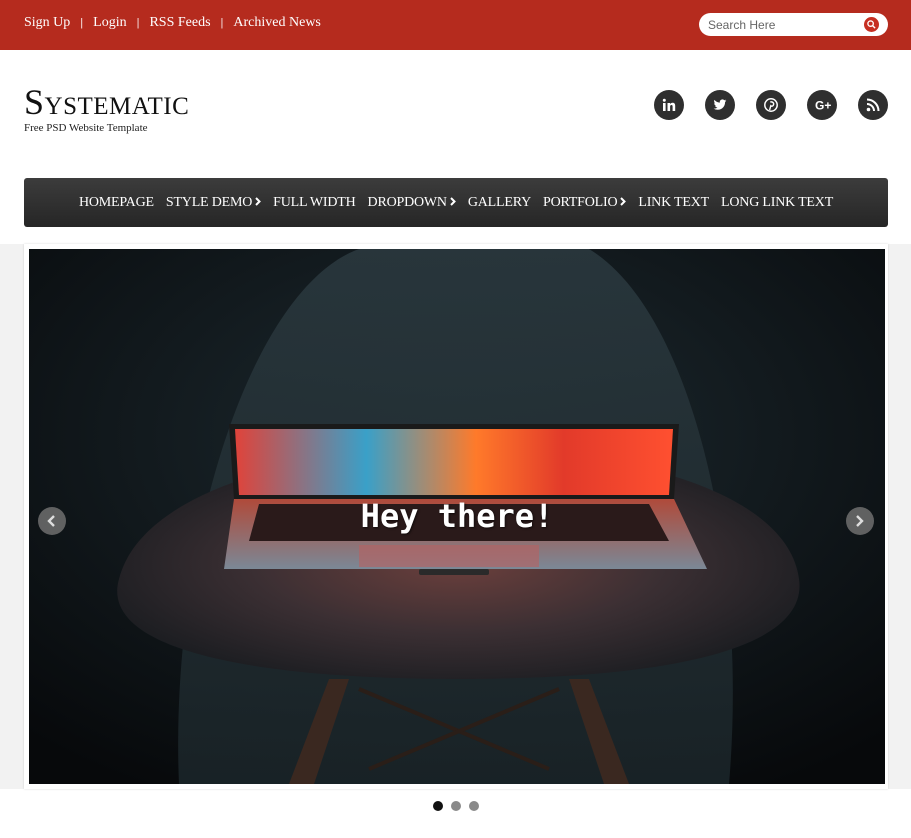 Image resolution: width=911 pixels, height=838 pixels. I want to click on site-tagline: Free PSD Website Template, so click(86, 128).